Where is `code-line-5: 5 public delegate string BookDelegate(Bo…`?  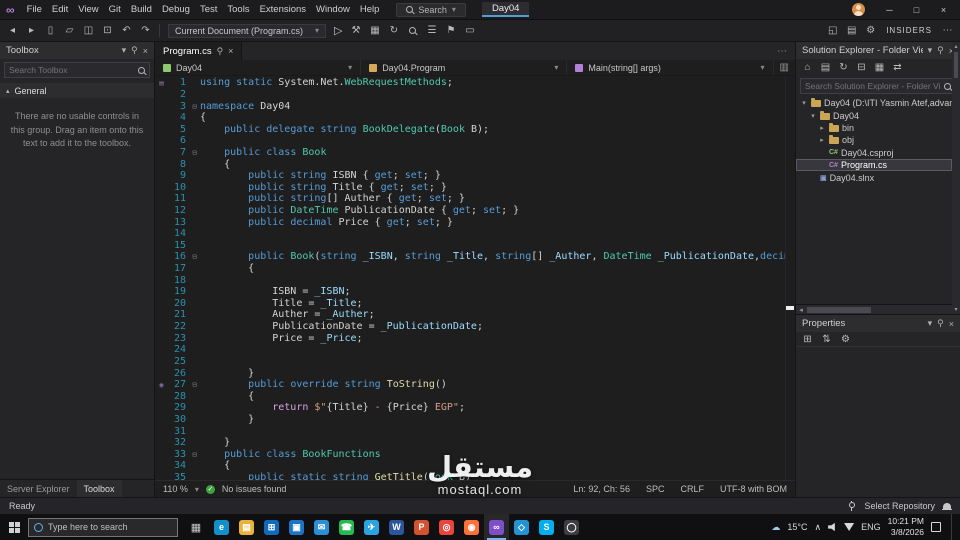 code-line-5: 5 public delegate string BookDelegate(Bo… is located at coordinates (475, 129).